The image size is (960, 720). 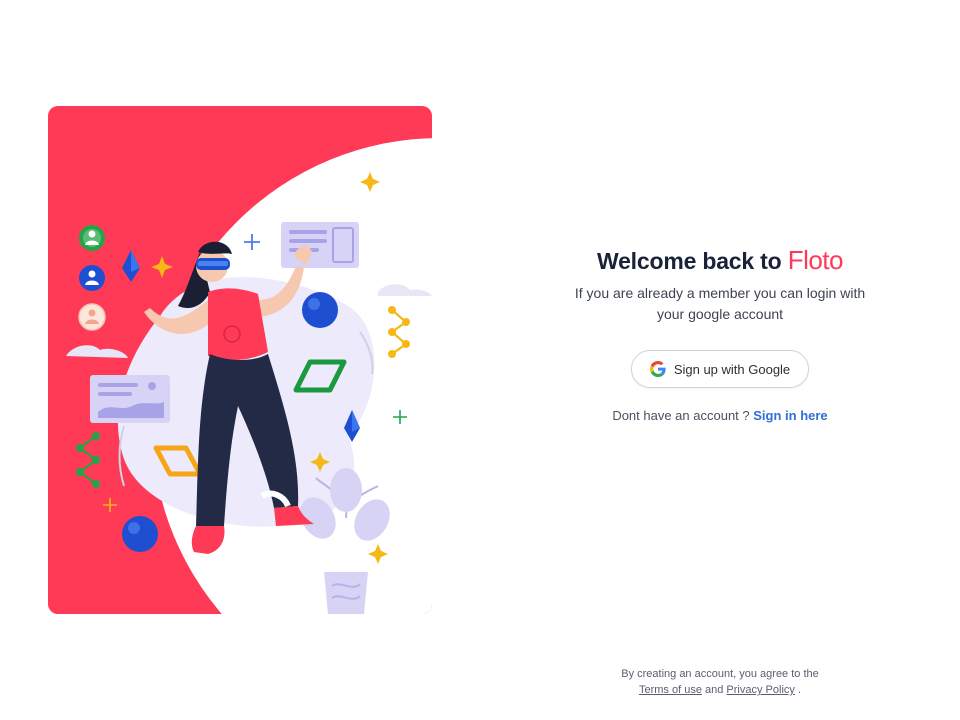 What do you see at coordinates (714, 690) in the screenshot?
I see `and-text: and` at bounding box center [714, 690].